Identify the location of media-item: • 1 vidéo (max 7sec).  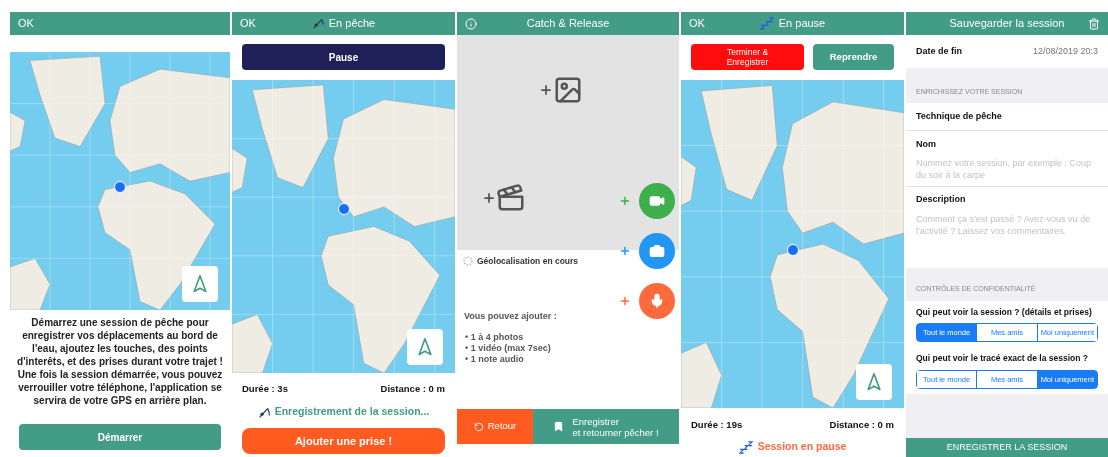
(508, 349).